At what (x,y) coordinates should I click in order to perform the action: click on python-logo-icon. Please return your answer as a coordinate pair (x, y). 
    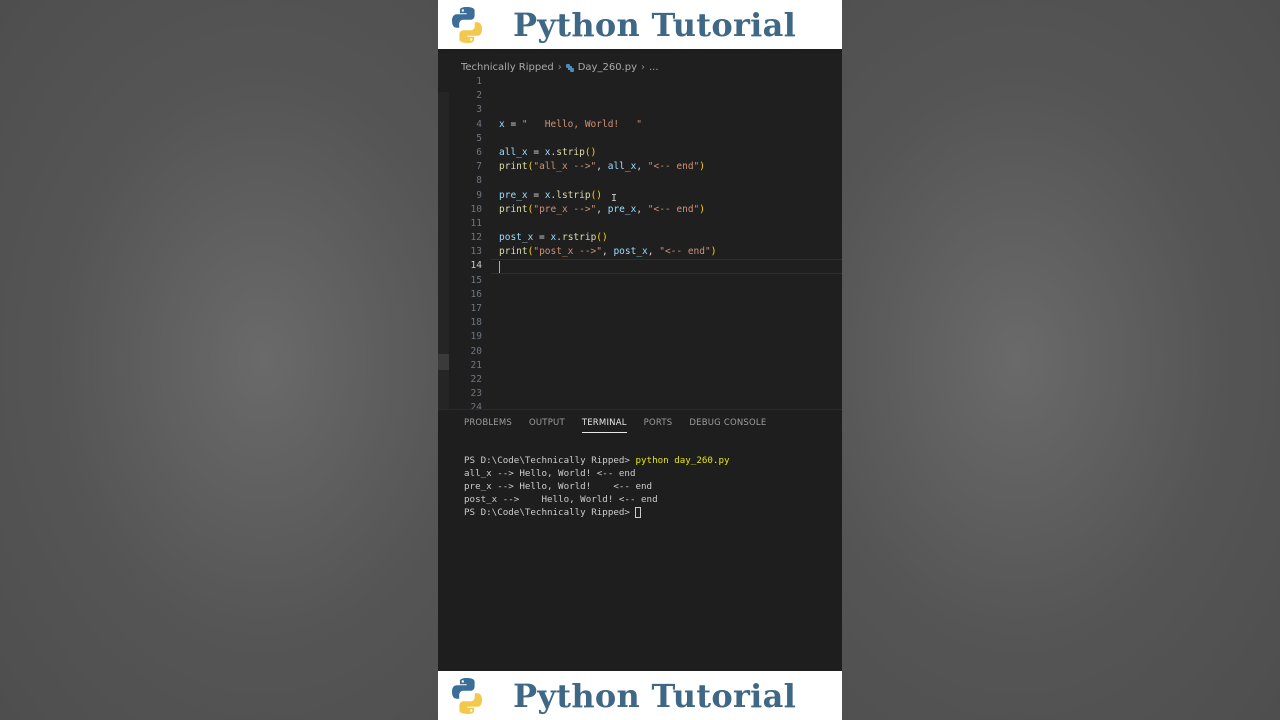
    Looking at the image, I should click on (467, 24).